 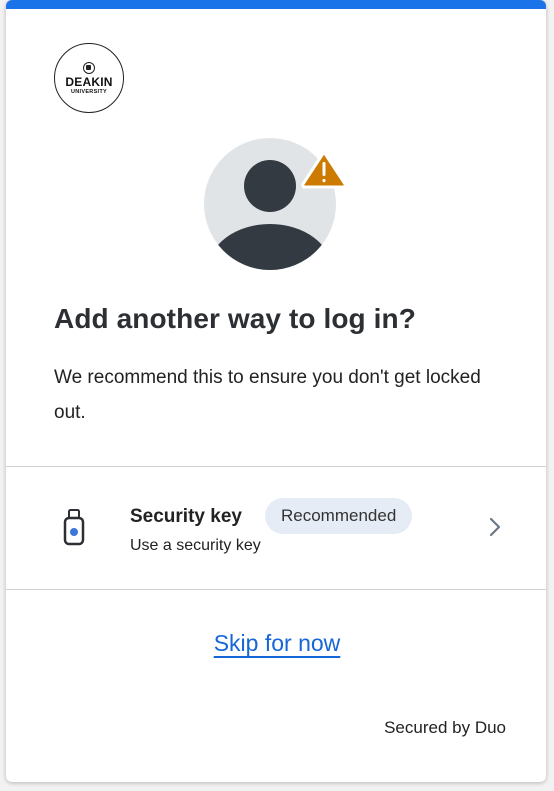 I want to click on deakin-logo: DEAKIN UNIVERSITY, so click(x=89, y=78).